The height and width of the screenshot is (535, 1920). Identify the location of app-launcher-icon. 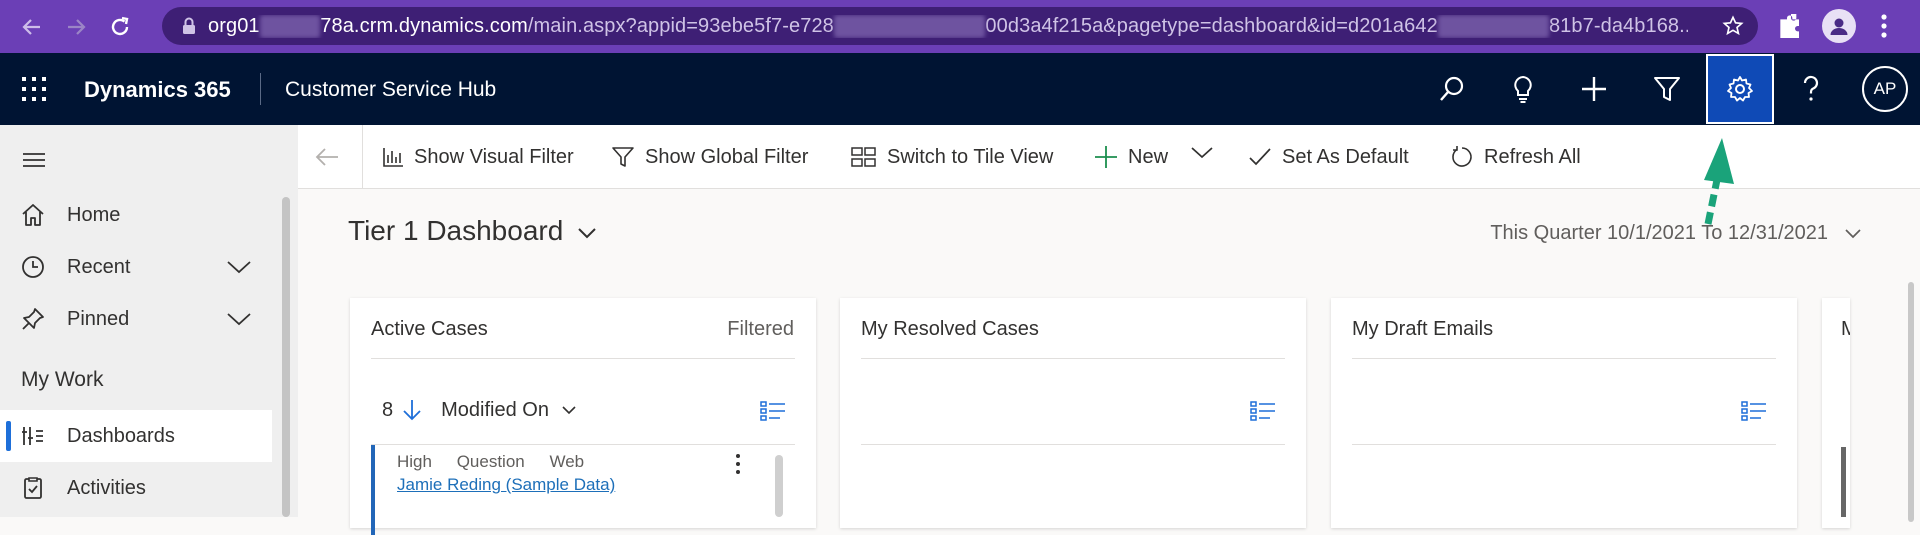
(34, 89).